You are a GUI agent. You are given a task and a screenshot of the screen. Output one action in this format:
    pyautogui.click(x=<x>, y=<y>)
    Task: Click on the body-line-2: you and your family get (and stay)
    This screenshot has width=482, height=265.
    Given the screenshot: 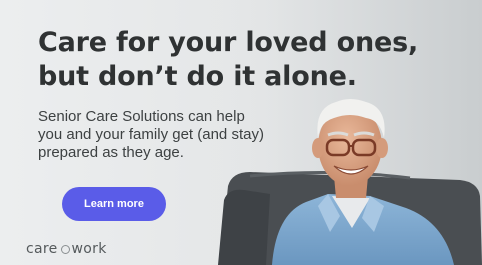 What is the action you would take?
    pyautogui.click(x=151, y=134)
    